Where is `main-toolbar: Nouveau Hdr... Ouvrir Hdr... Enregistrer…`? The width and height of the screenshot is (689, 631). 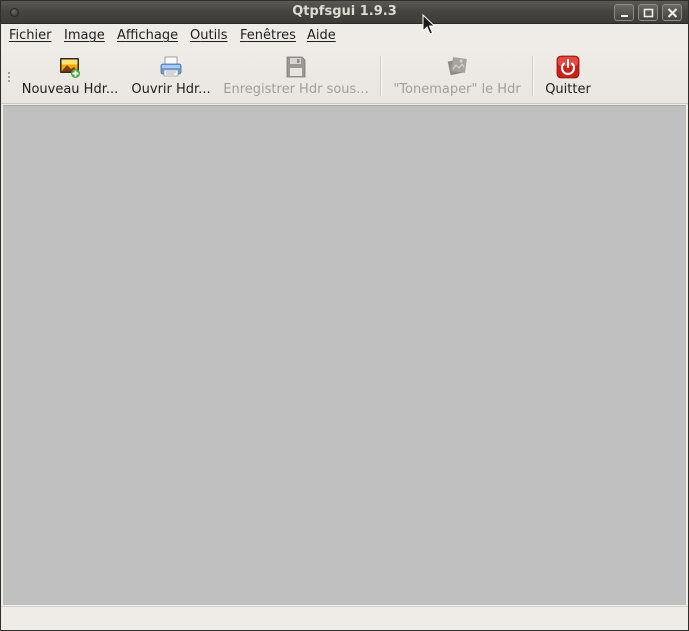 main-toolbar: Nouveau Hdr... Ouvrir Hdr... Enregistrer… is located at coordinates (344, 76).